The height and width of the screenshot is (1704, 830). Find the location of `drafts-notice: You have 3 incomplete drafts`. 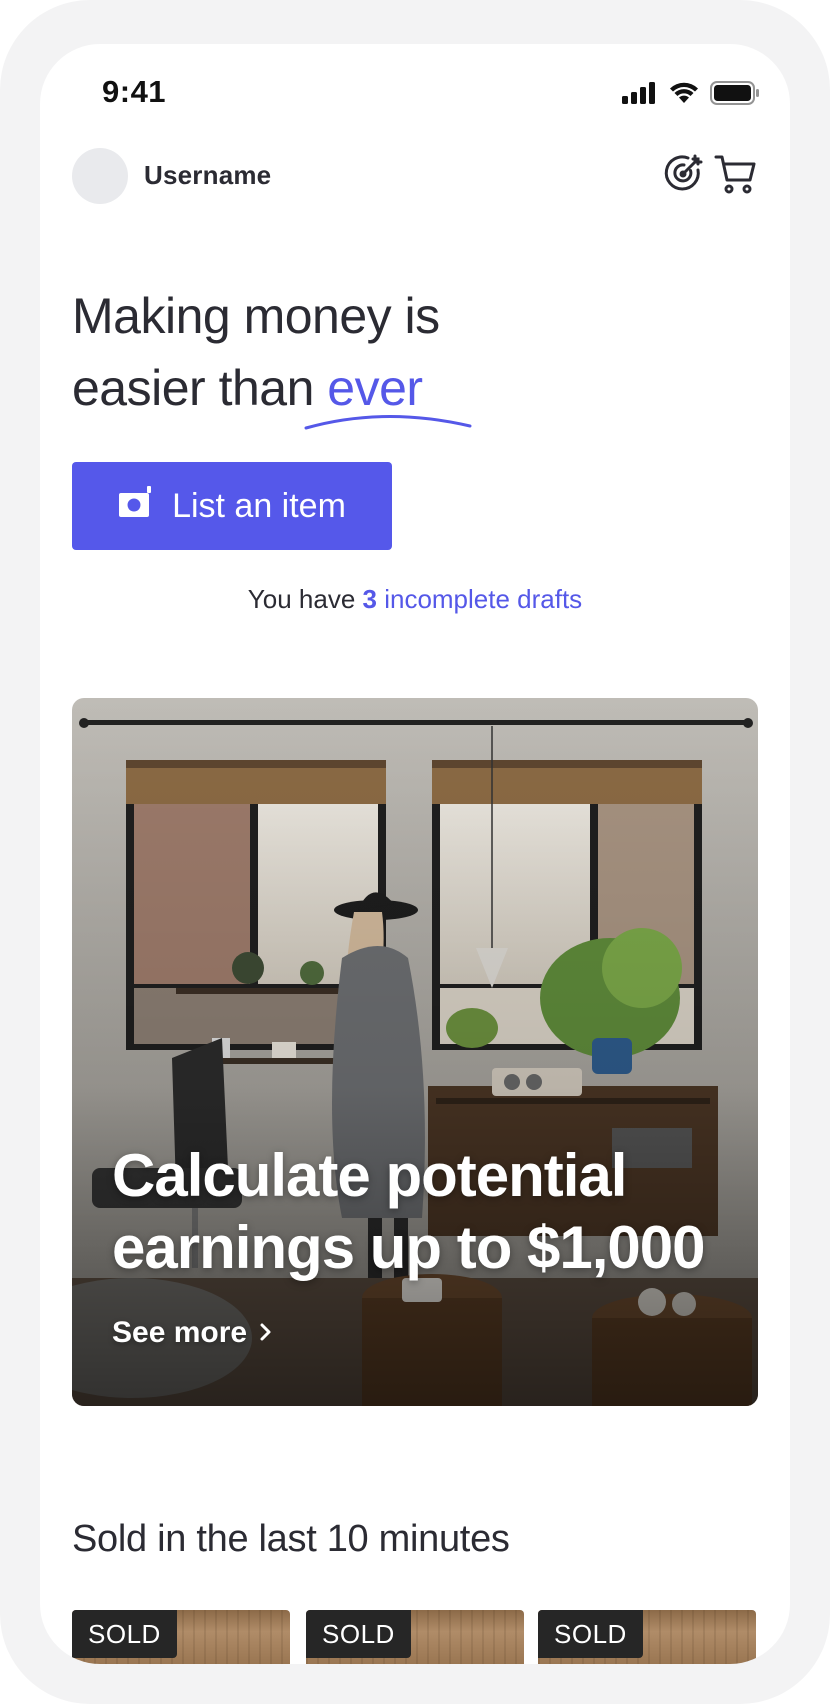

drafts-notice: You have 3 incomplete drafts is located at coordinates (415, 599).